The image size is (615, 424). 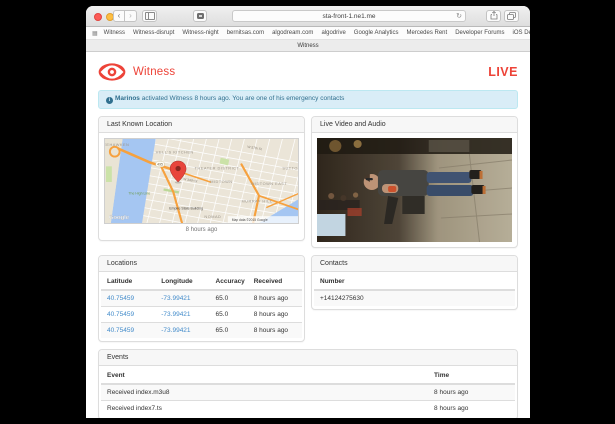 I want to click on map-label-hells-kitchen: HELL'S KITCHEN, so click(x=175, y=152).